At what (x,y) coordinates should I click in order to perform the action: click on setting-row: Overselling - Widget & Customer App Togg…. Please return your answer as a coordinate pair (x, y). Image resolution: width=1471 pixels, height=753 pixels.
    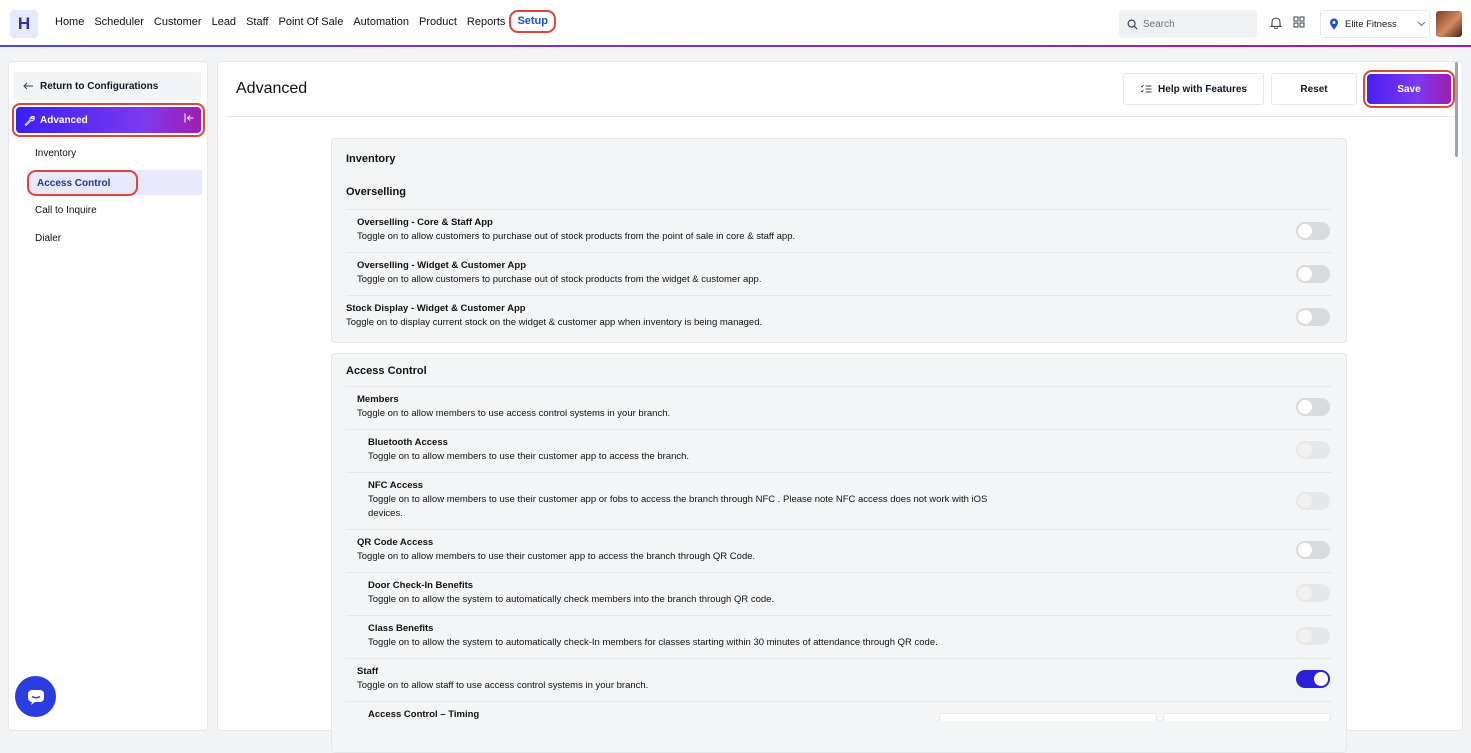
    Looking at the image, I should click on (839, 273).